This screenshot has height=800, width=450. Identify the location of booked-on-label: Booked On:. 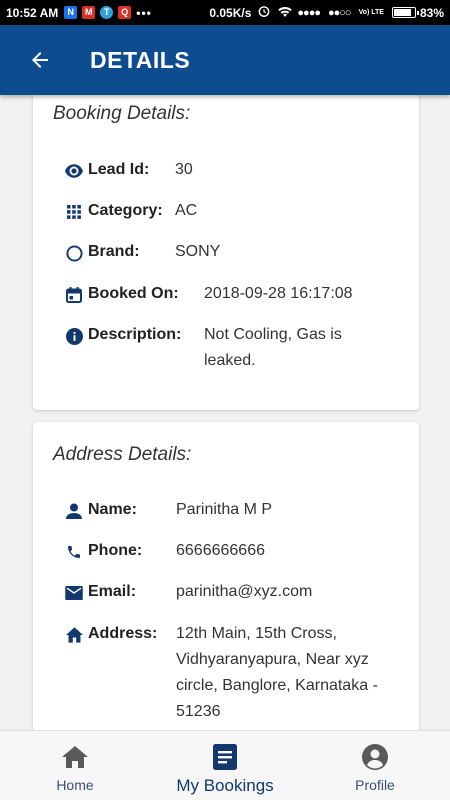
(133, 293).